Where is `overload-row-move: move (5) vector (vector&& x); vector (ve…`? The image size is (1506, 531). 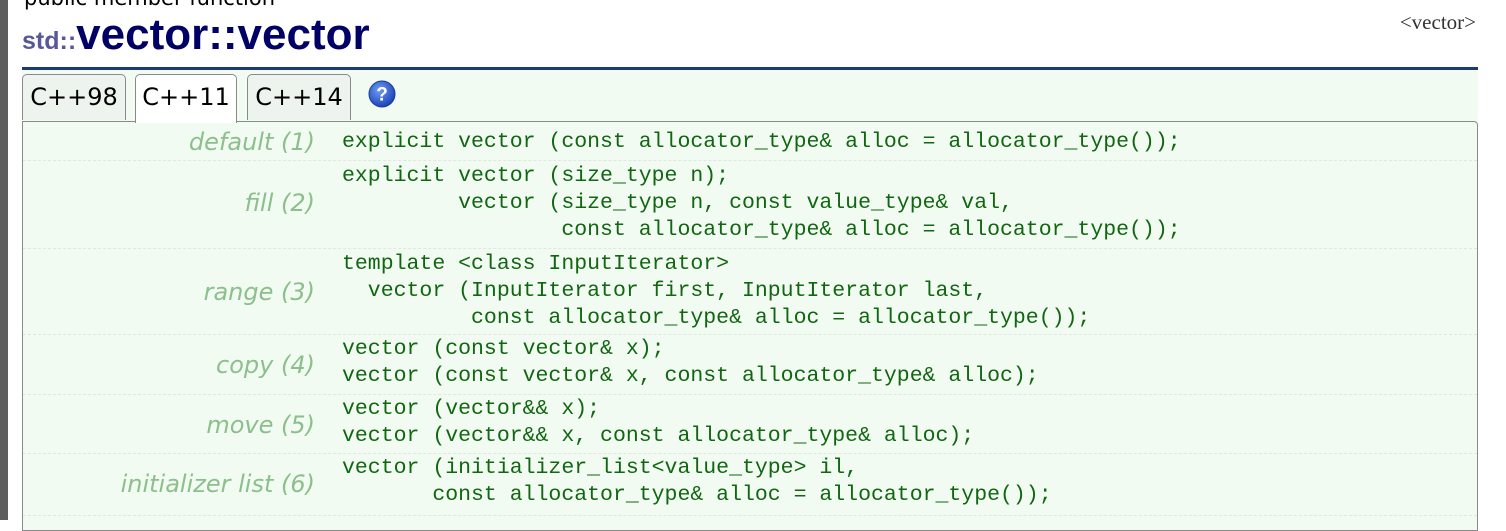 overload-row-move: move (5) vector (vector&& x); vector (ve… is located at coordinates (750, 424).